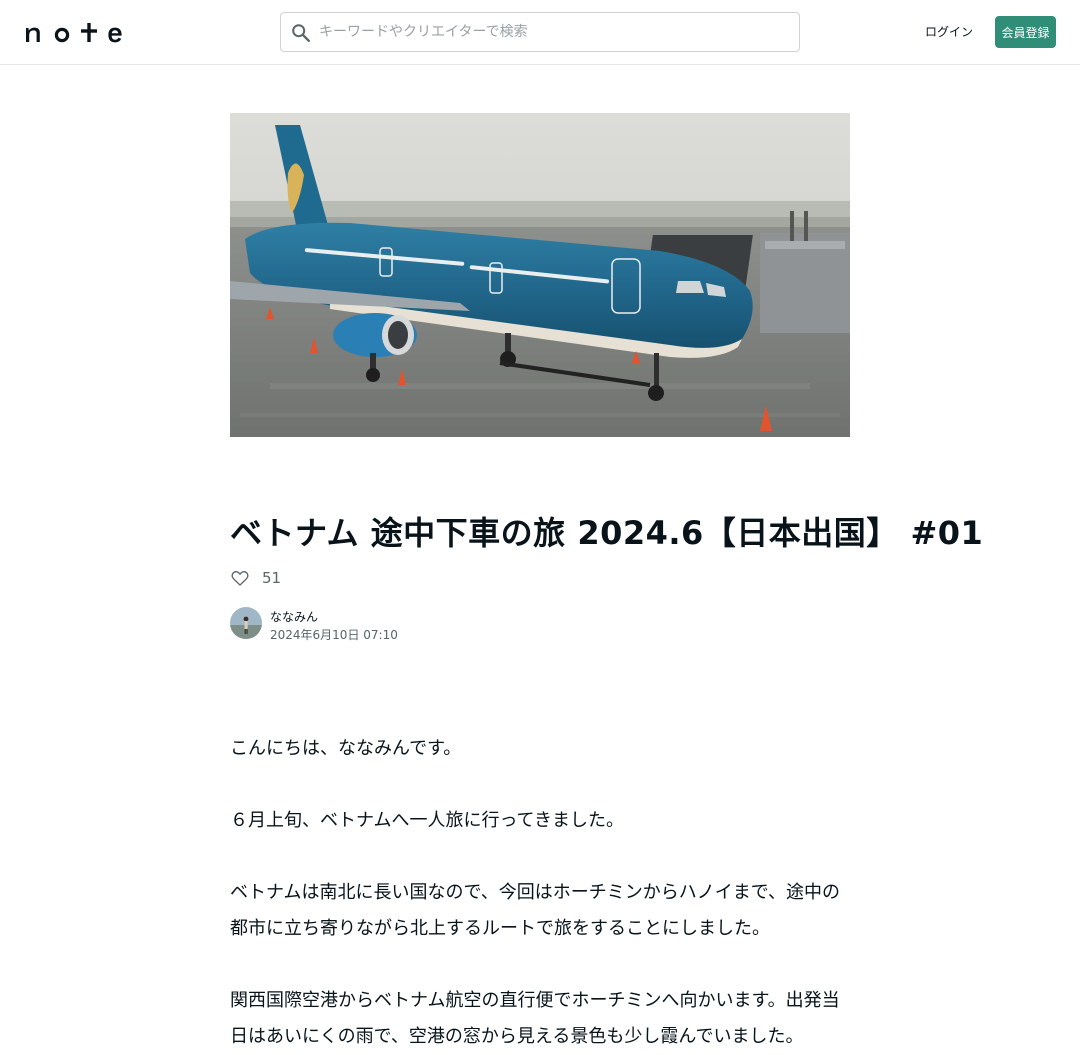 The width and height of the screenshot is (1080, 1055). What do you see at coordinates (334, 635) in the screenshot?
I see `post-date: 2024年6月10日 07:10` at bounding box center [334, 635].